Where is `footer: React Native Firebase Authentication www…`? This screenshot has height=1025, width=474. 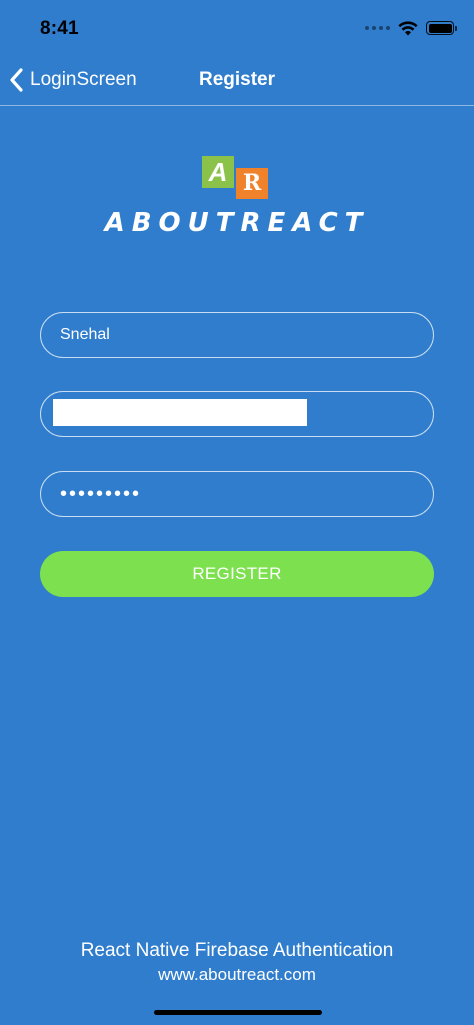 footer: React Native Firebase Authentication www… is located at coordinates (237, 963).